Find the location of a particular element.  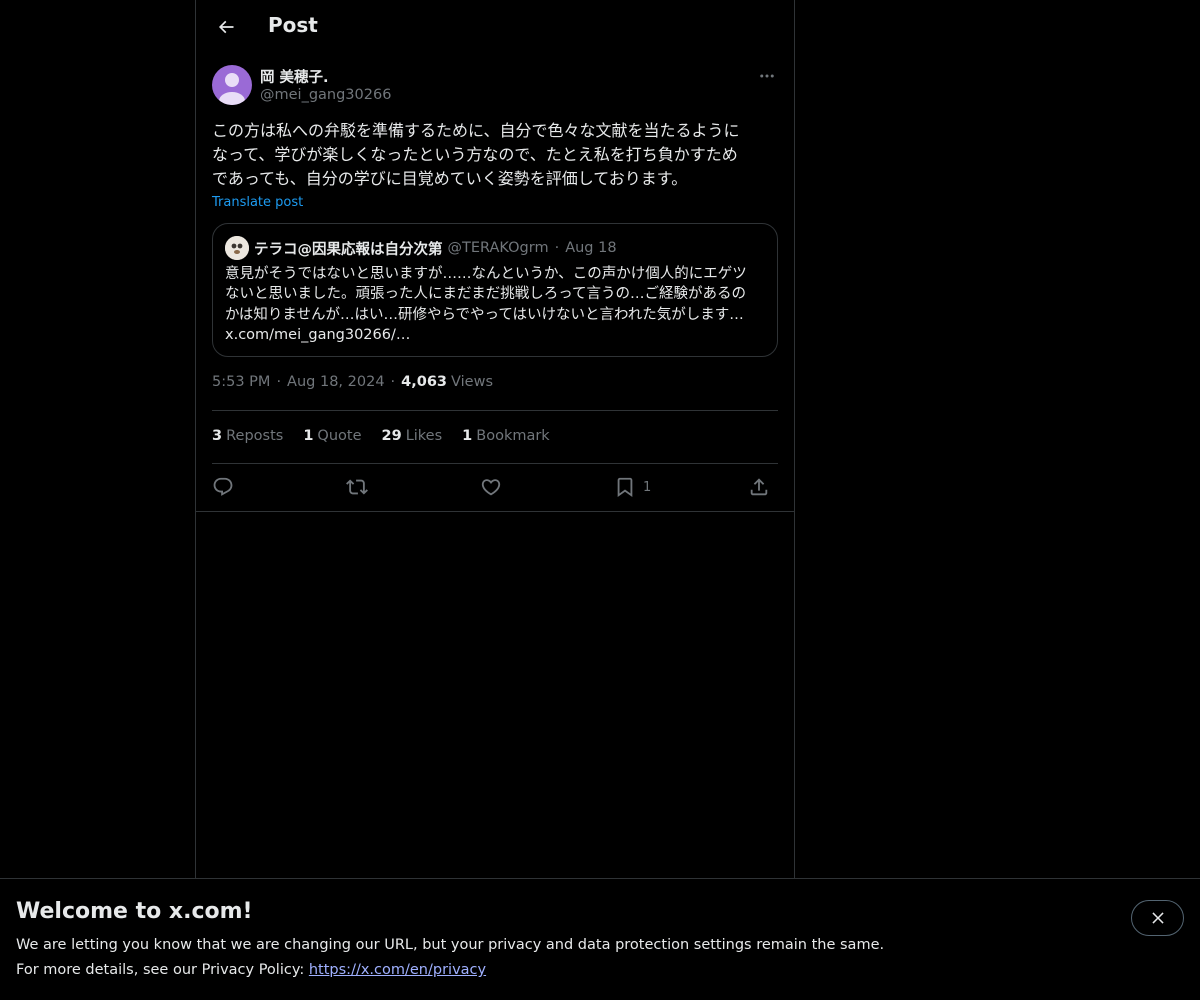

back-button is located at coordinates (226, 27).